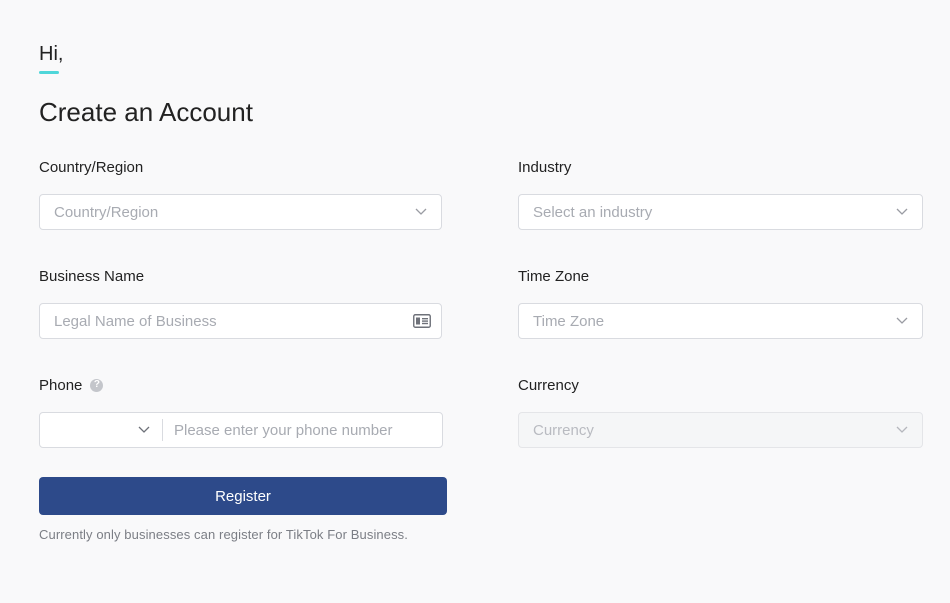 The height and width of the screenshot is (603, 950). What do you see at coordinates (61, 385) in the screenshot?
I see `phone-label: Phone` at bounding box center [61, 385].